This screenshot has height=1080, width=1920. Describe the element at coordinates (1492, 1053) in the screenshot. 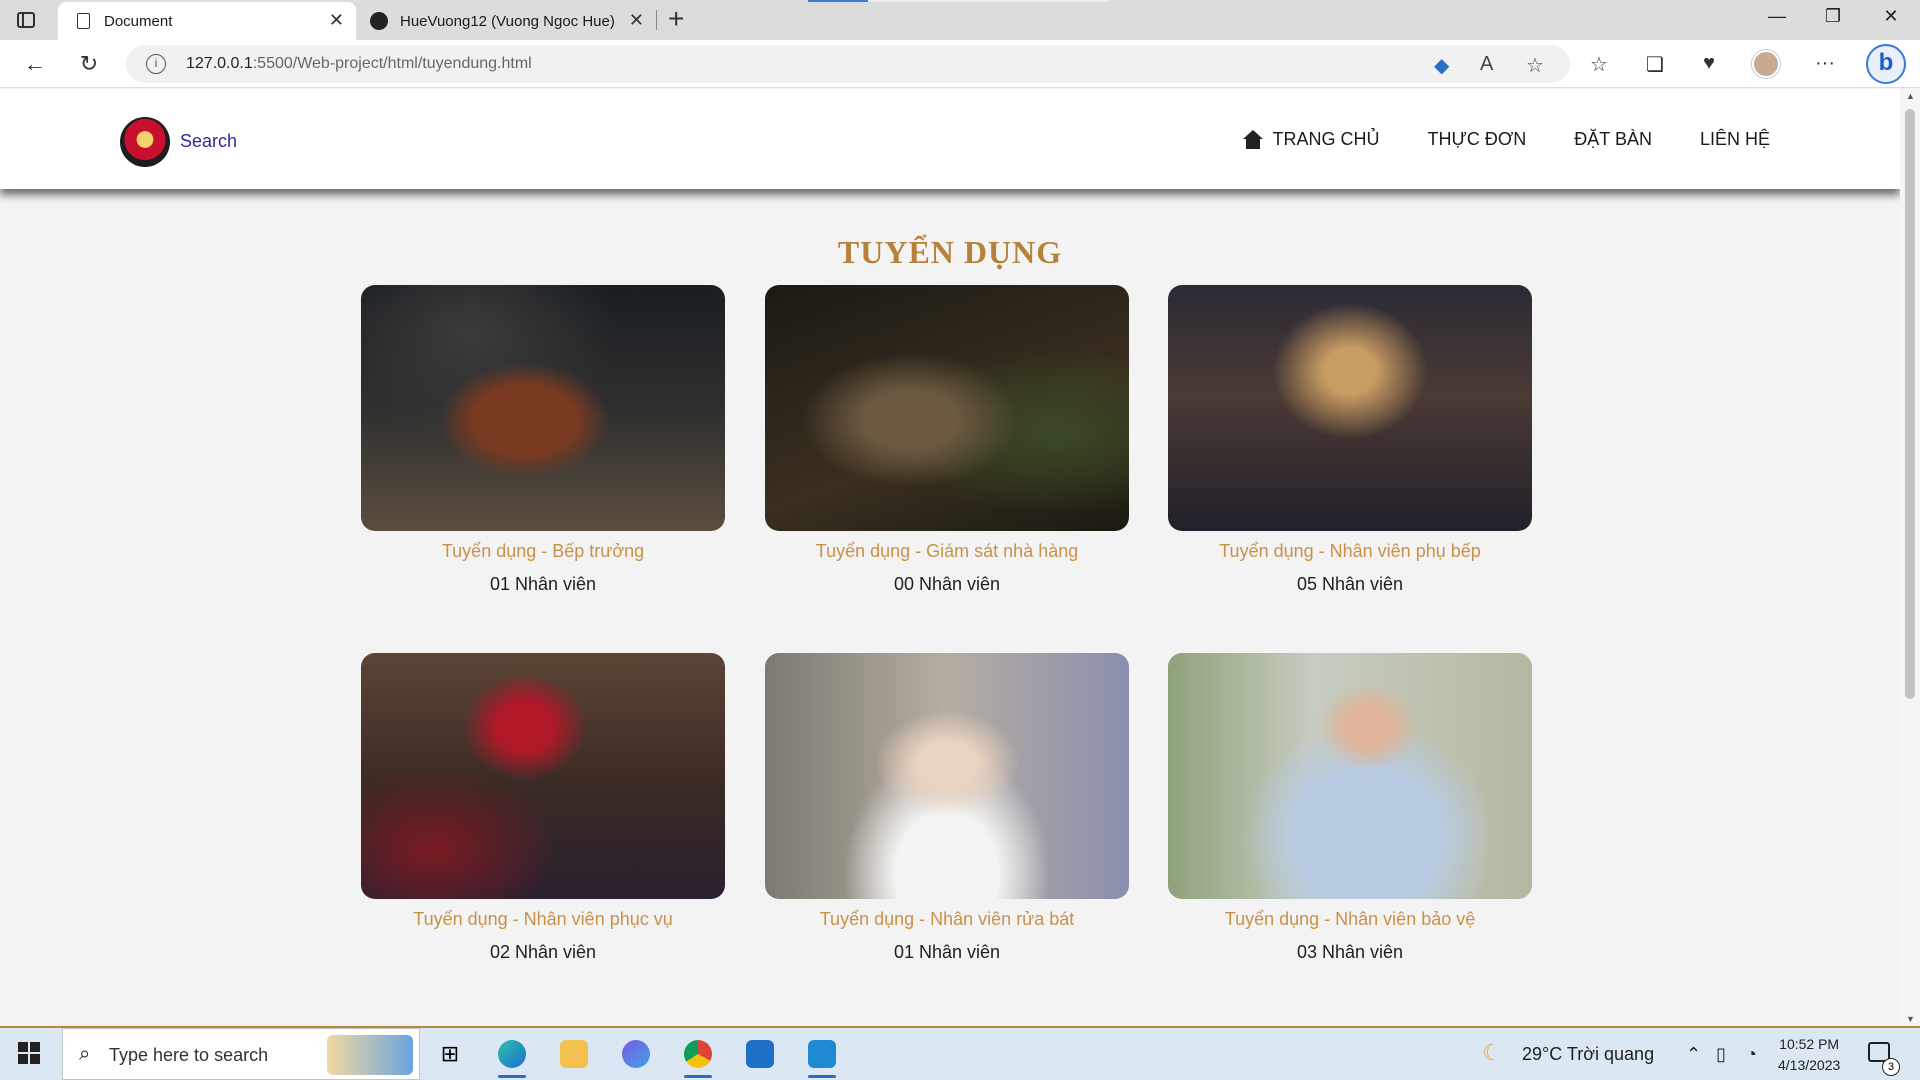

I see `weather-moon-icon: ☾` at that location.